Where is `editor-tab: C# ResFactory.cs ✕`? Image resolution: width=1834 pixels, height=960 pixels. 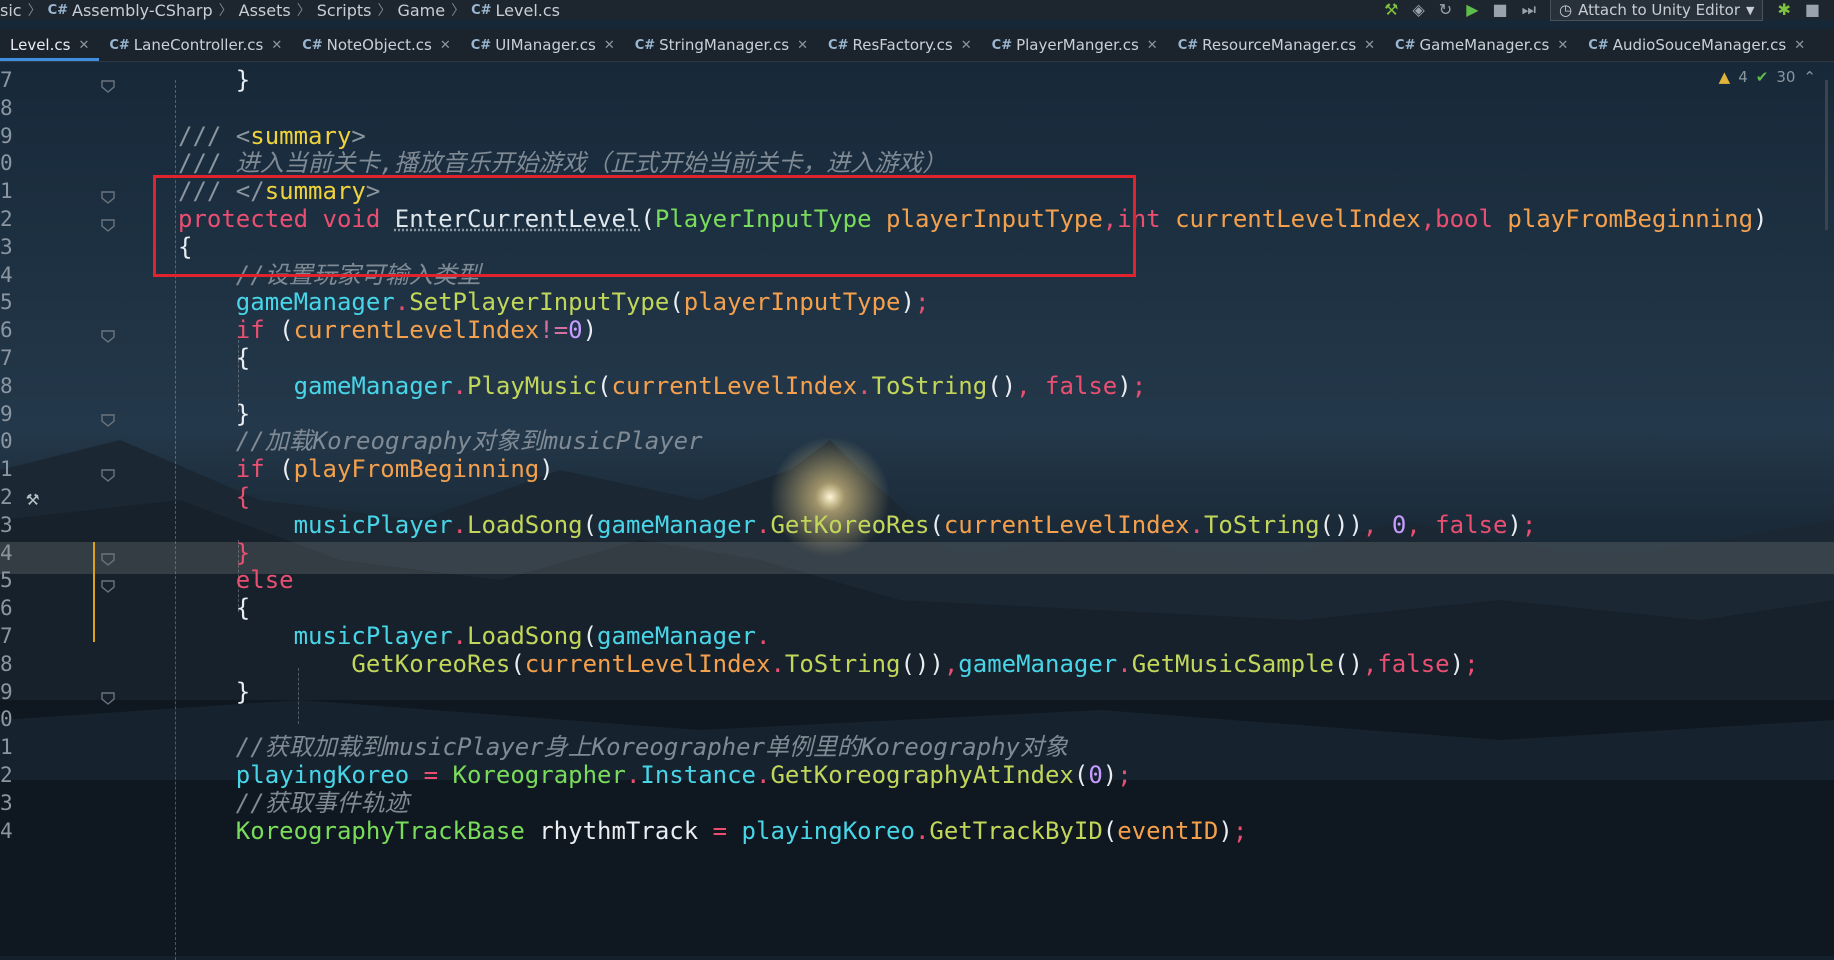
editor-tab: C# ResFactory.cs ✕ is located at coordinates (900, 45).